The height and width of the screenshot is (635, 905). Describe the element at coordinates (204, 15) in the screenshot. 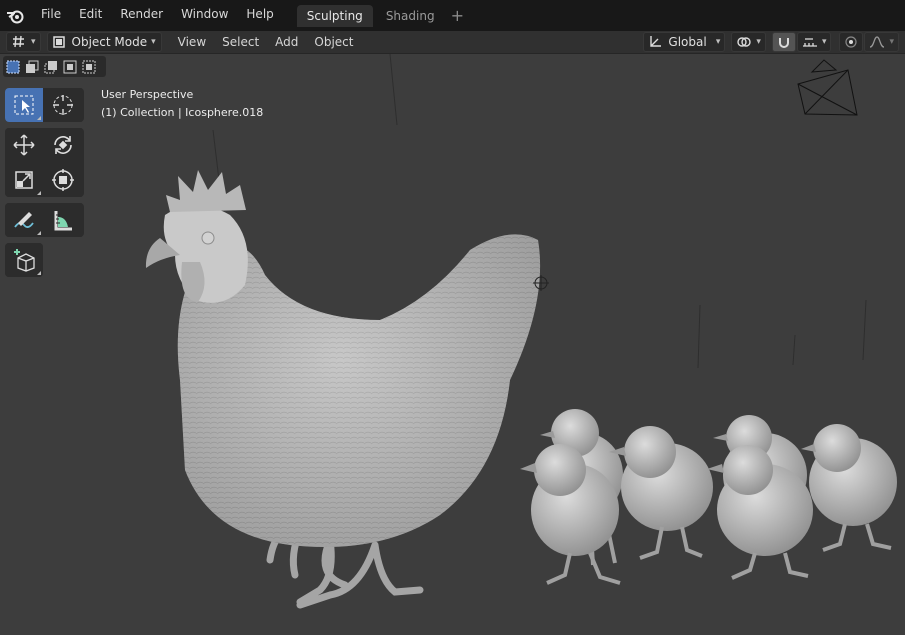

I see `menu-window: Window` at that location.